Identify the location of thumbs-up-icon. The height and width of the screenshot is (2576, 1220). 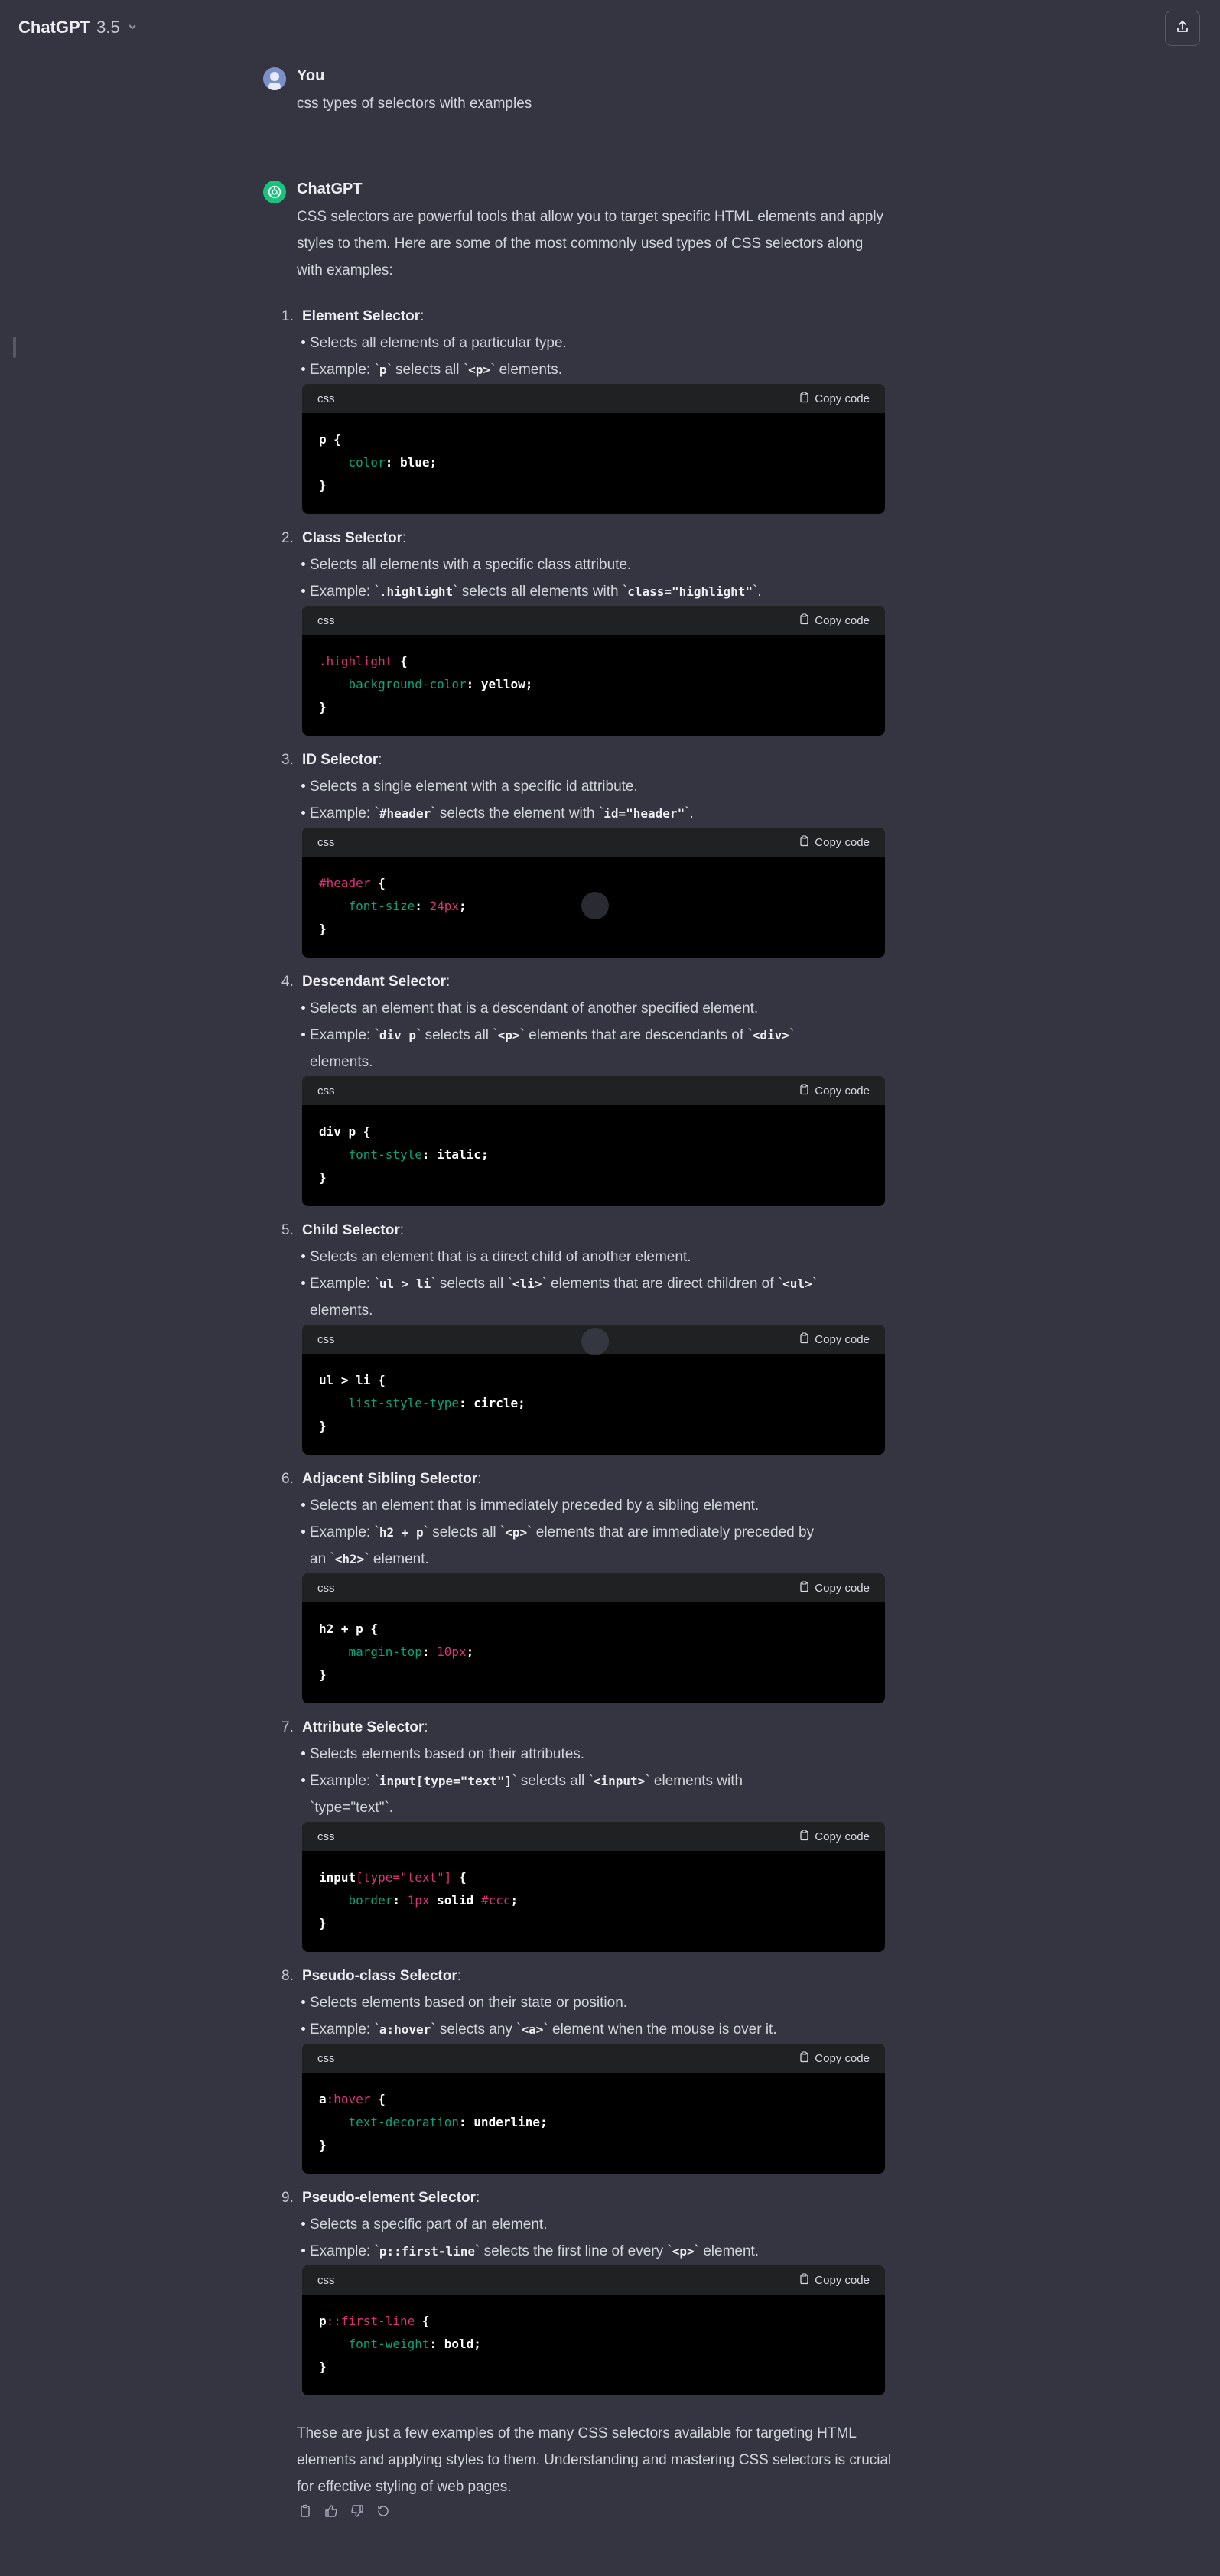
(331, 2511).